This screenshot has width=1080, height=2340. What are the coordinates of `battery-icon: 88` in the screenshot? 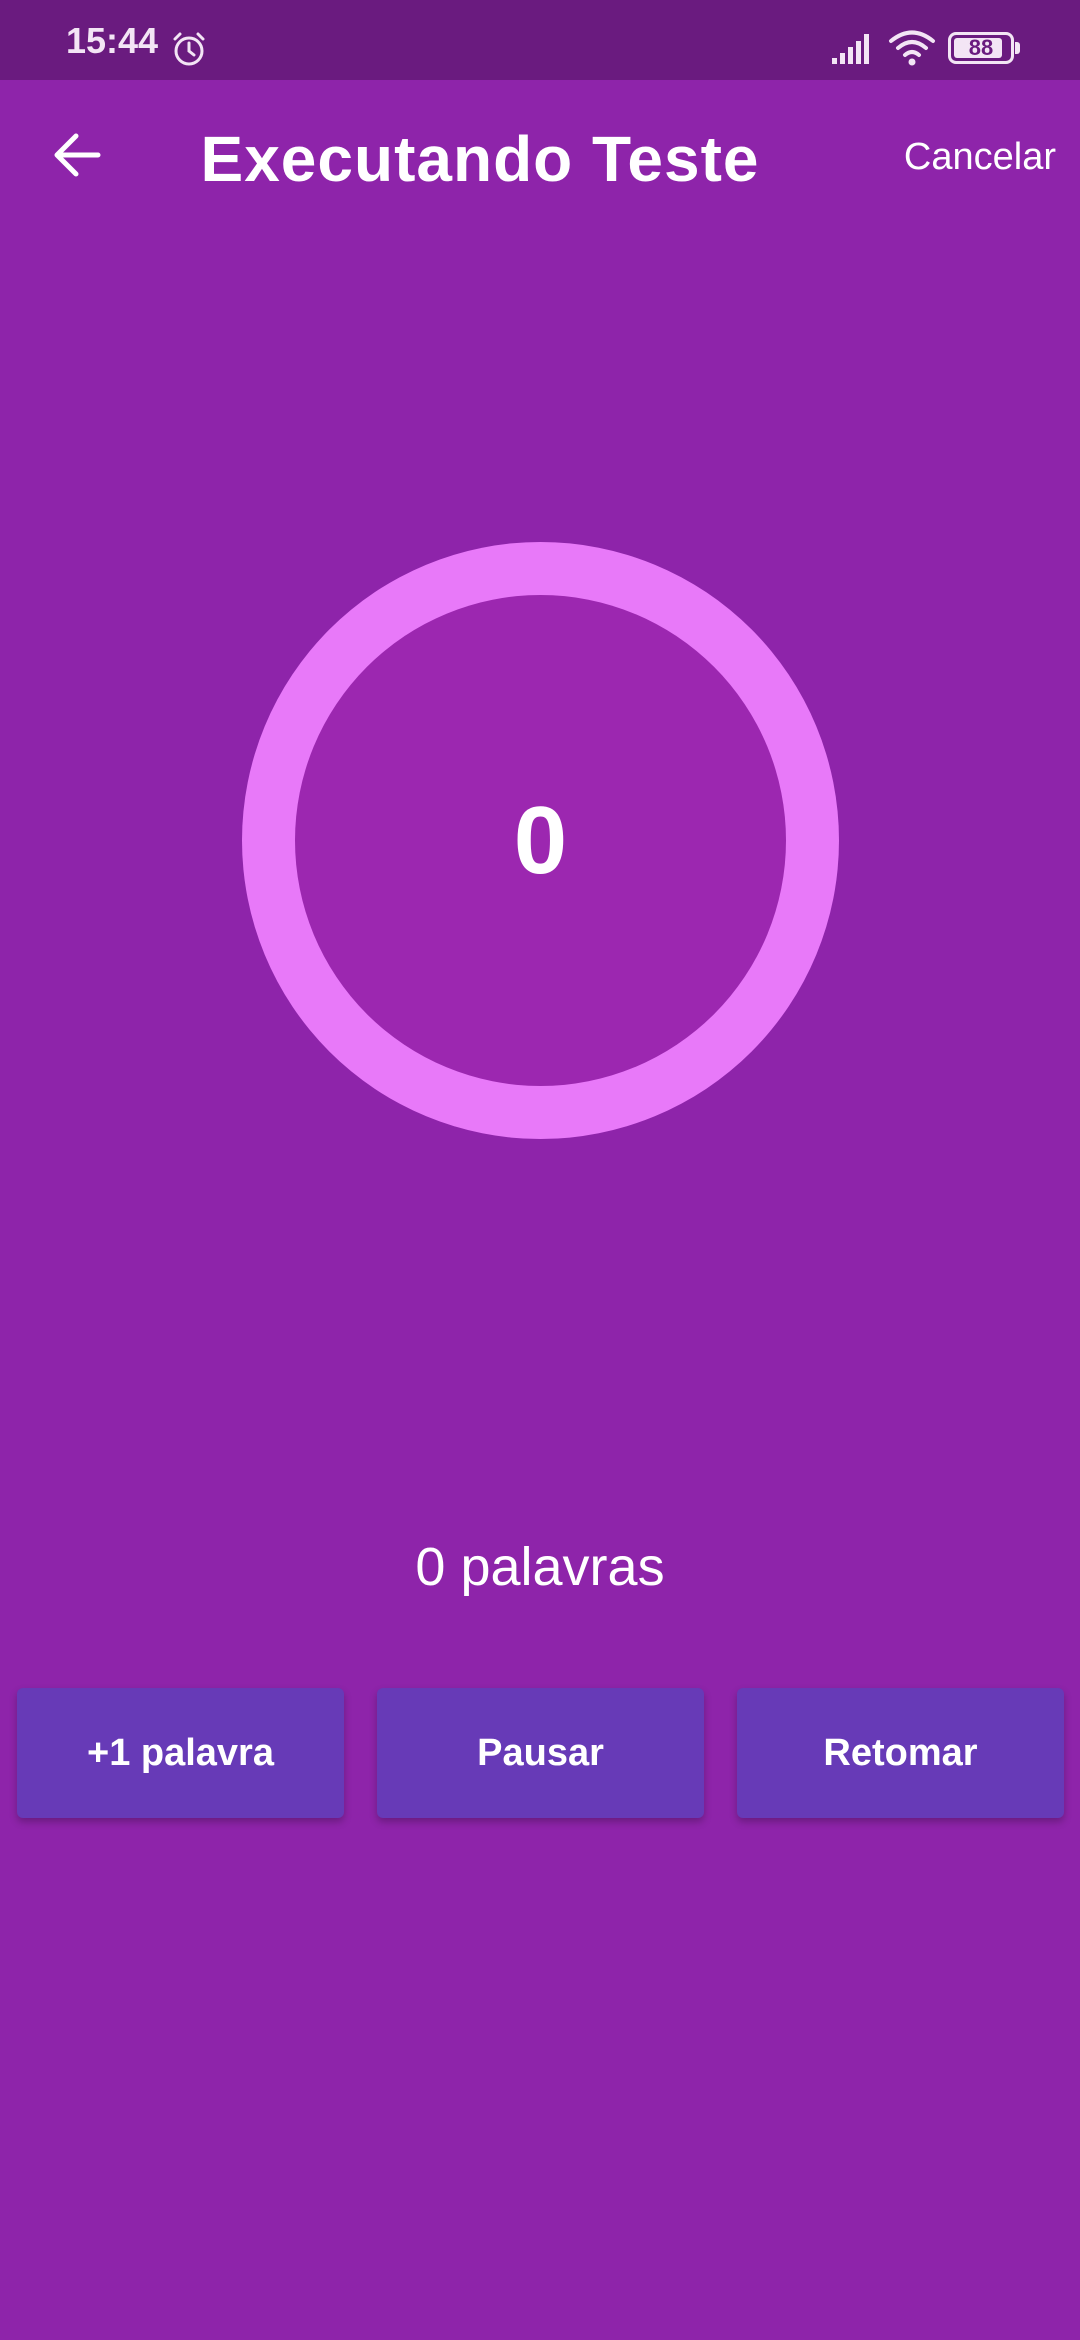 It's located at (981, 48).